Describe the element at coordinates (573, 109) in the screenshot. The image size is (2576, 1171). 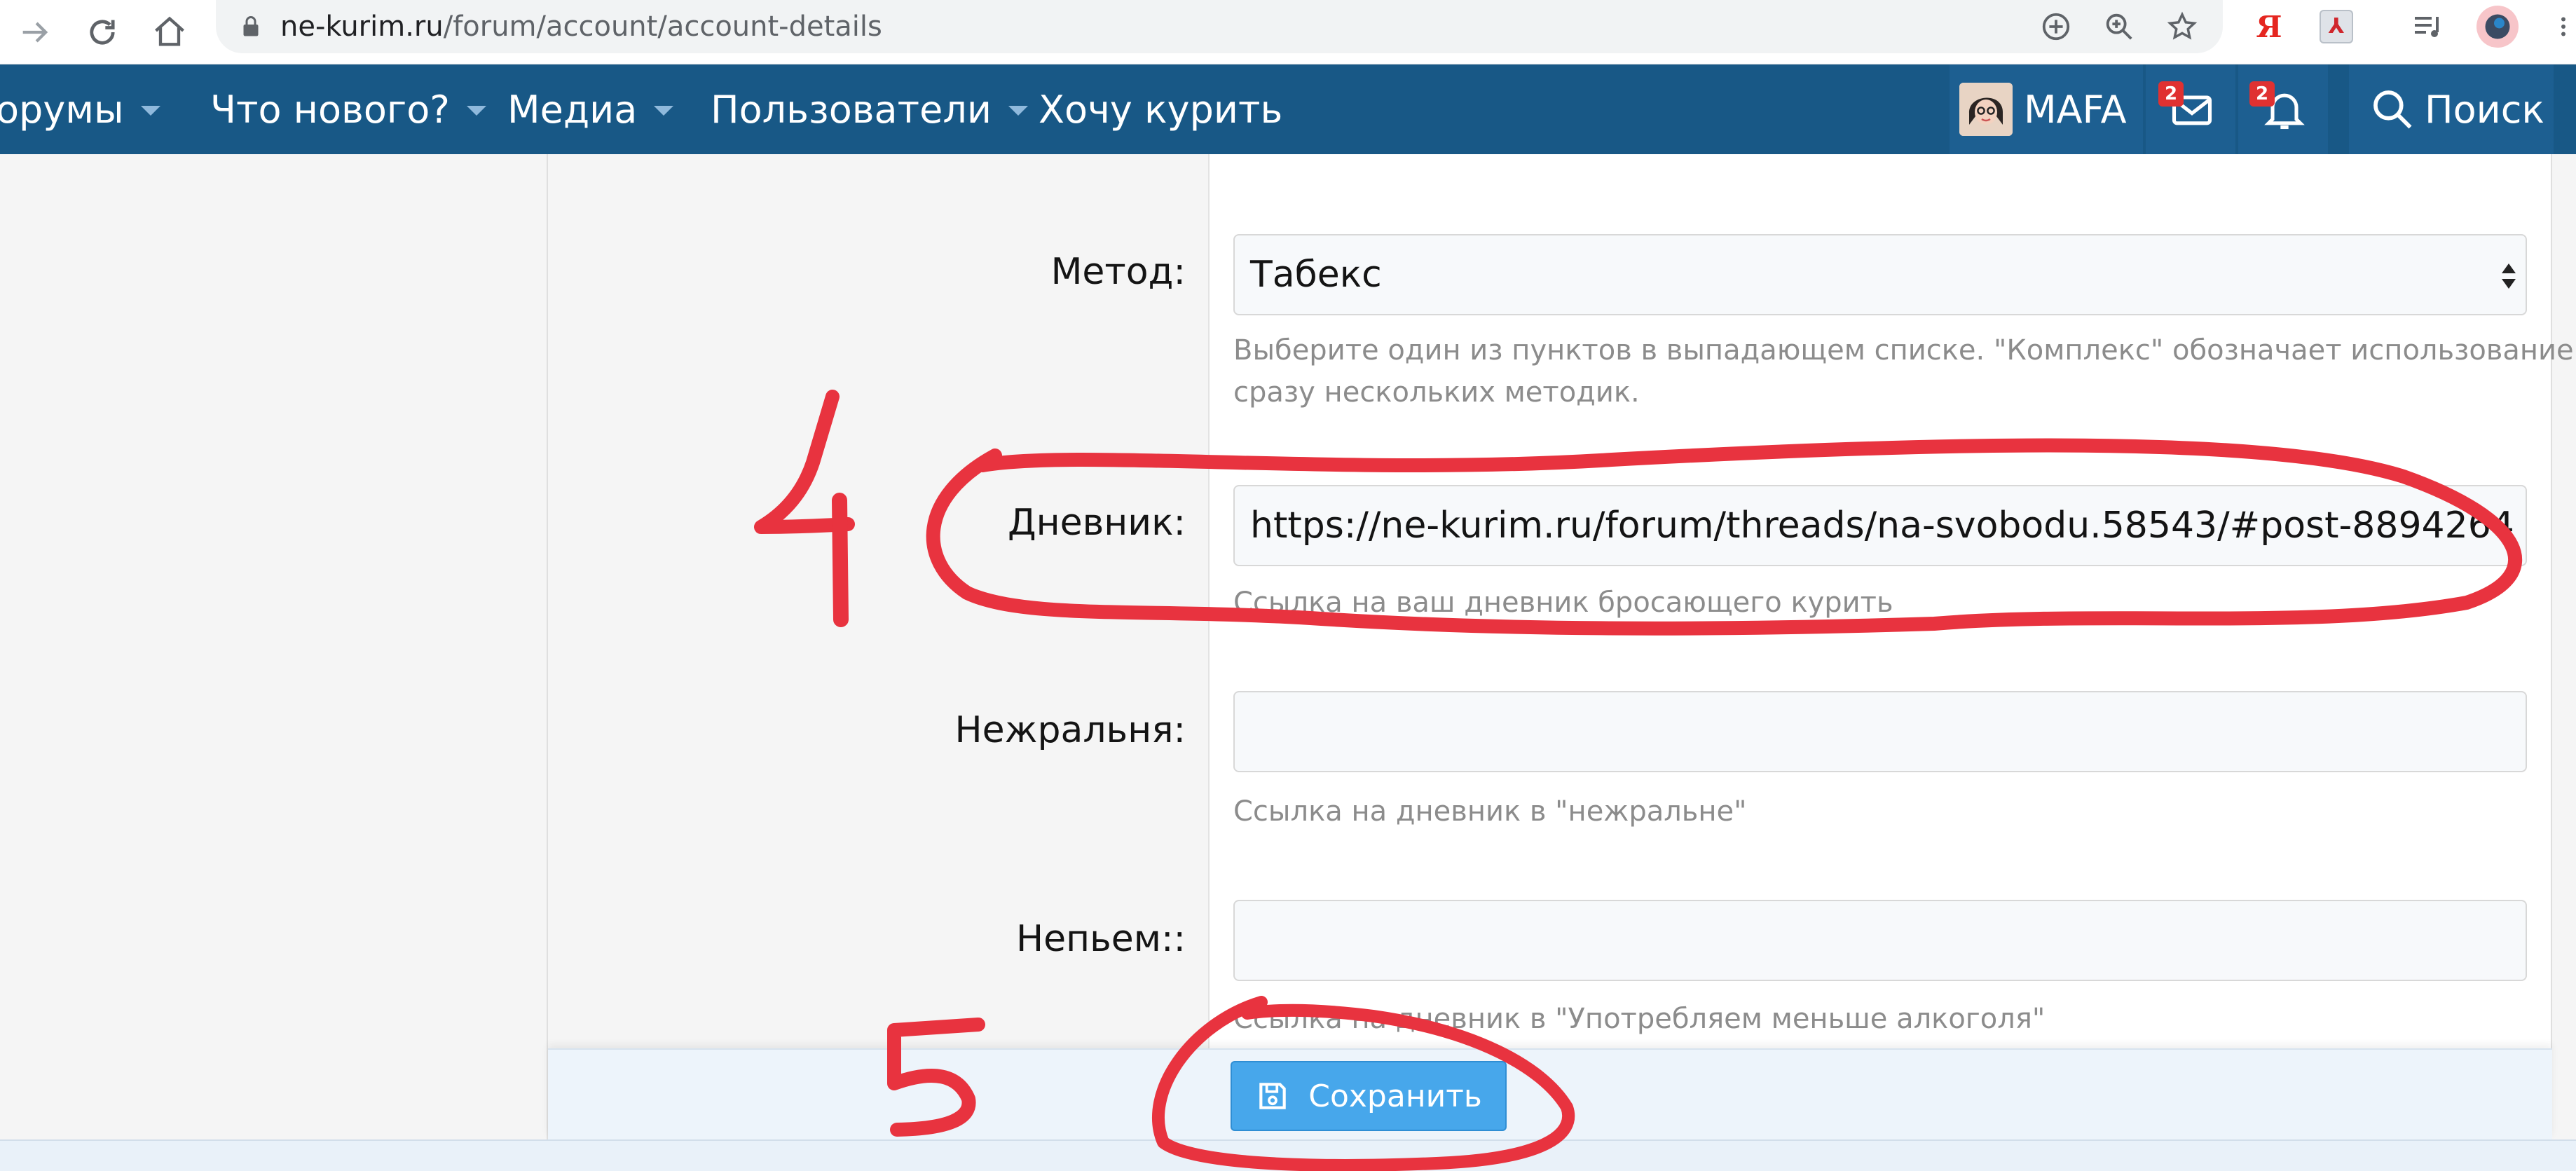
I see `nav-media-label: Медиа` at that location.